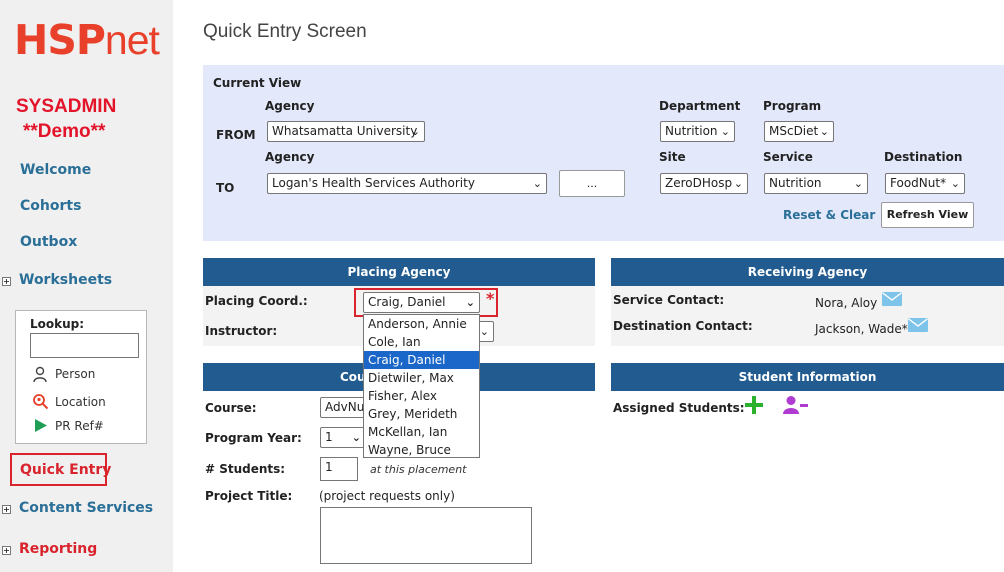 Image resolution: width=1004 pixels, height=572 pixels. I want to click on service-select: Nutrition ⌄, so click(816, 183).